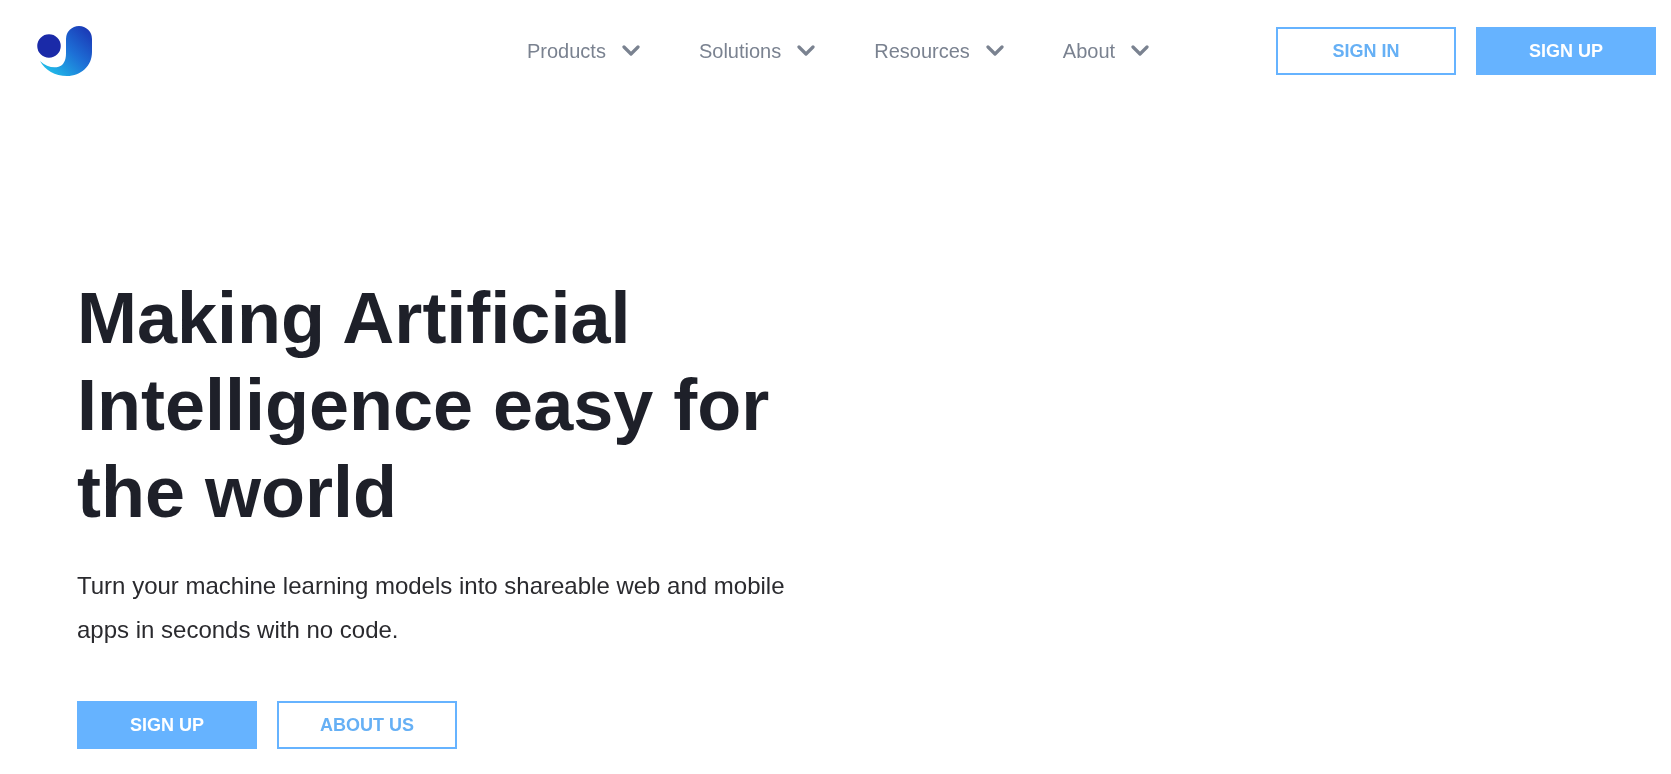 The height and width of the screenshot is (774, 1671). I want to click on hero-secondary-button: ABOUT US, so click(367, 725).